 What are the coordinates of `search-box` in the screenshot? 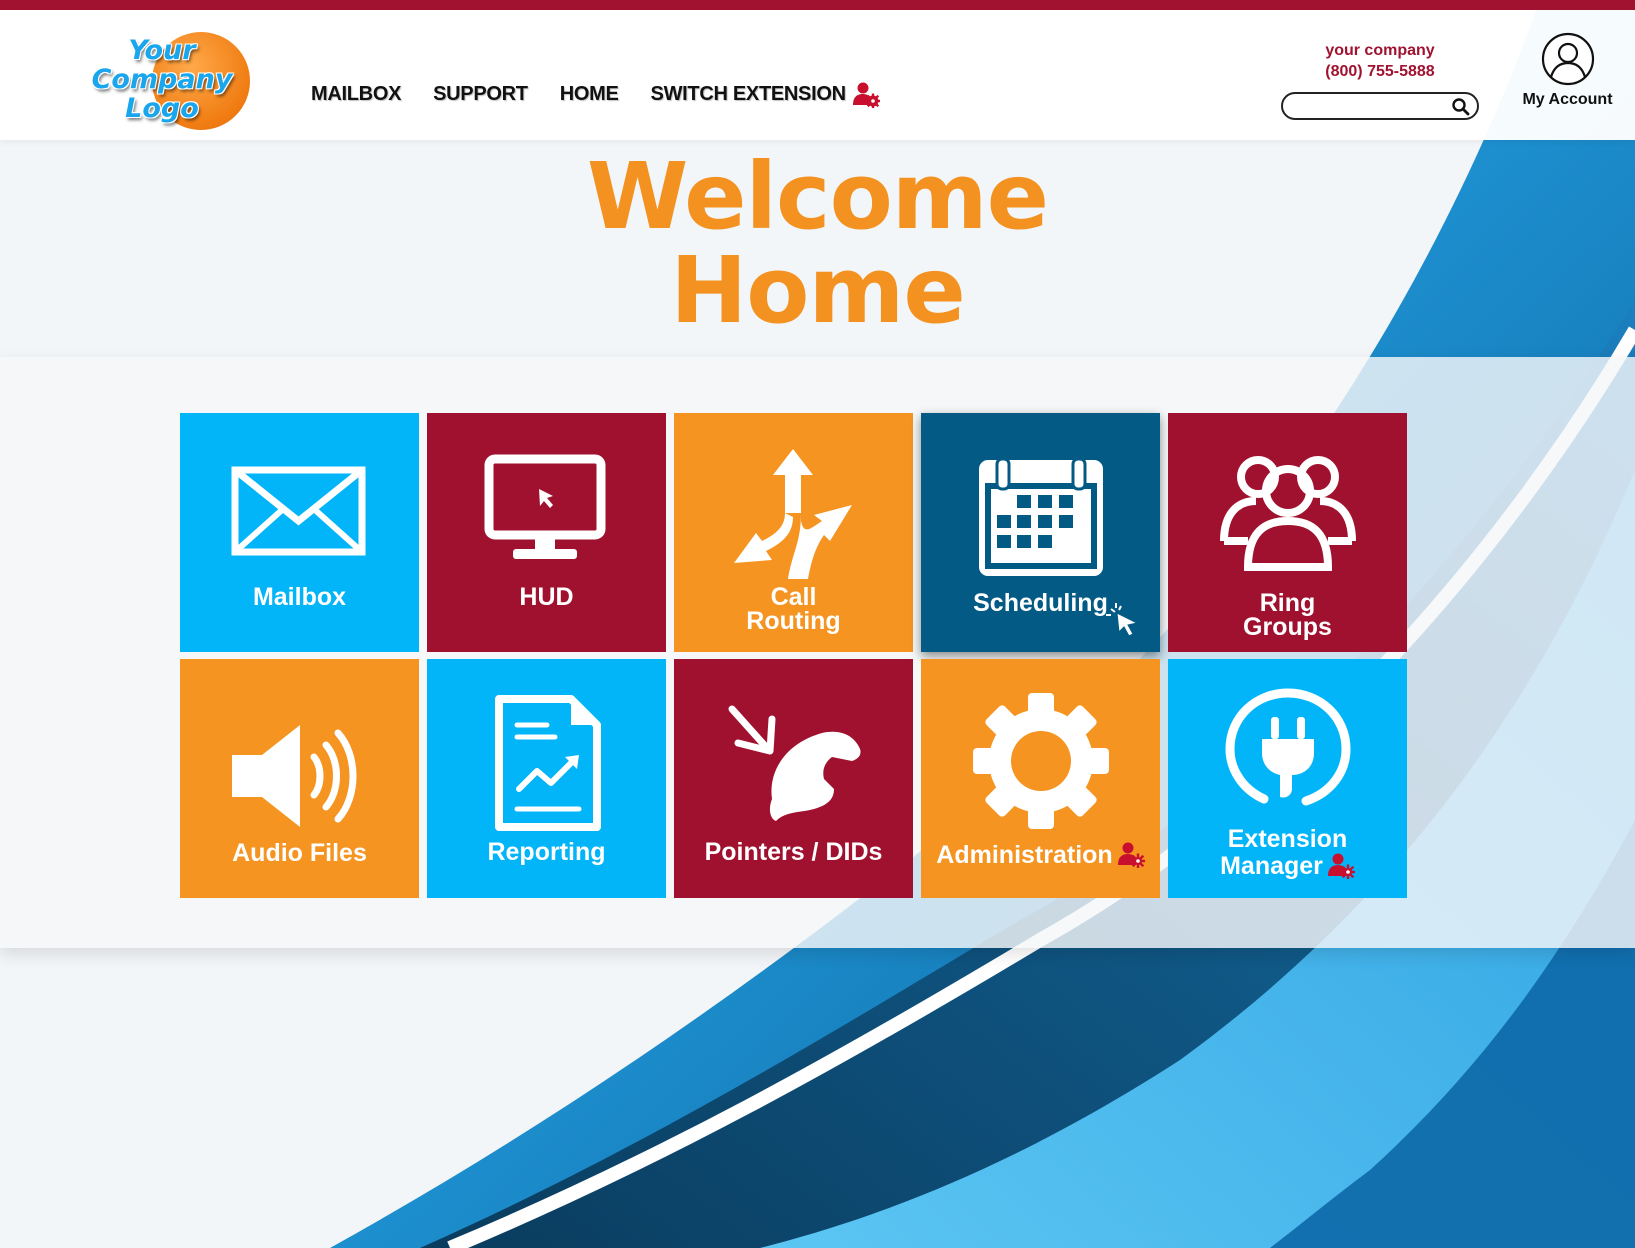 It's located at (1380, 106).